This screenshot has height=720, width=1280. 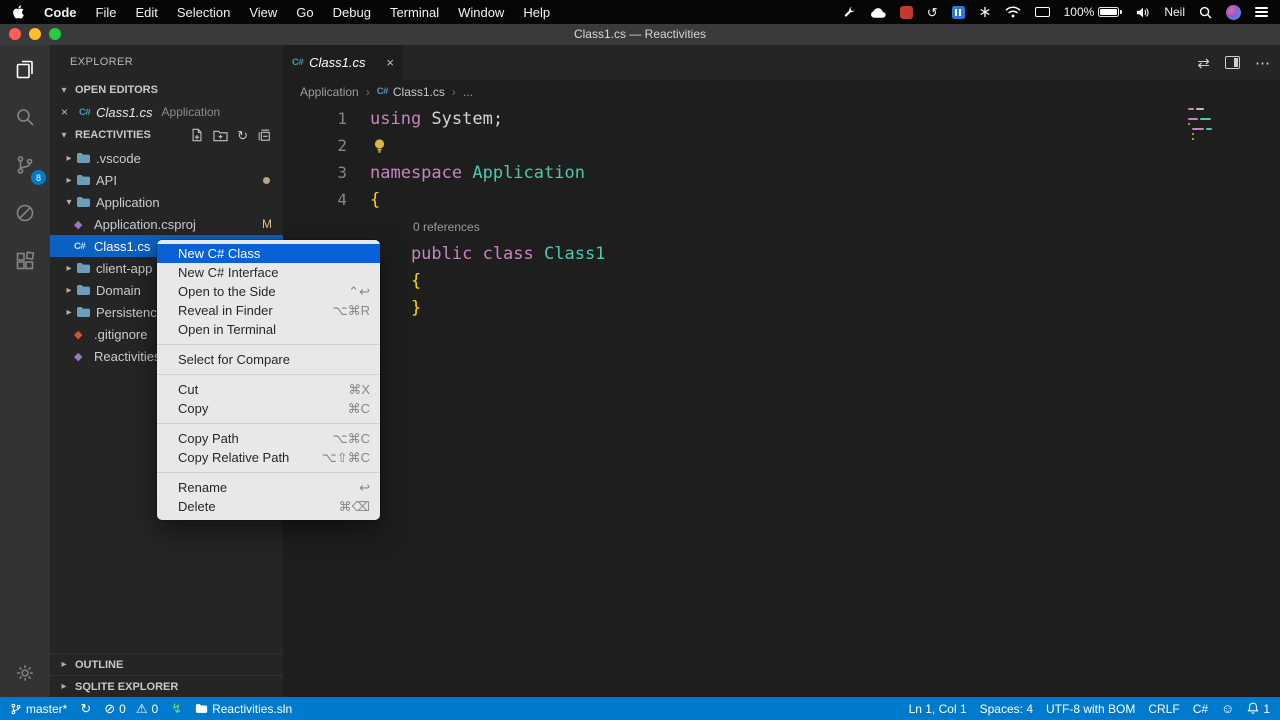 What do you see at coordinates (208, 438) in the screenshot?
I see `menu-item-label: Copy Path` at bounding box center [208, 438].